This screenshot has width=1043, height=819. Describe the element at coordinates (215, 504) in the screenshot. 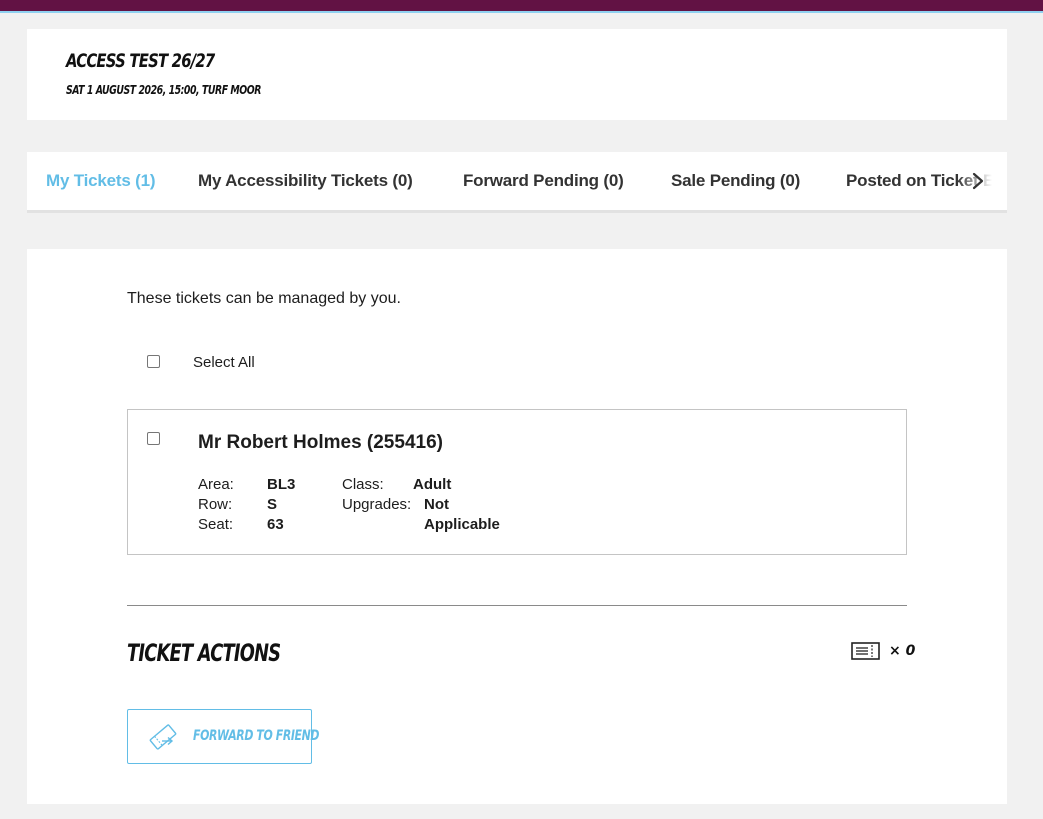

I see `row-label: Row:` at that location.